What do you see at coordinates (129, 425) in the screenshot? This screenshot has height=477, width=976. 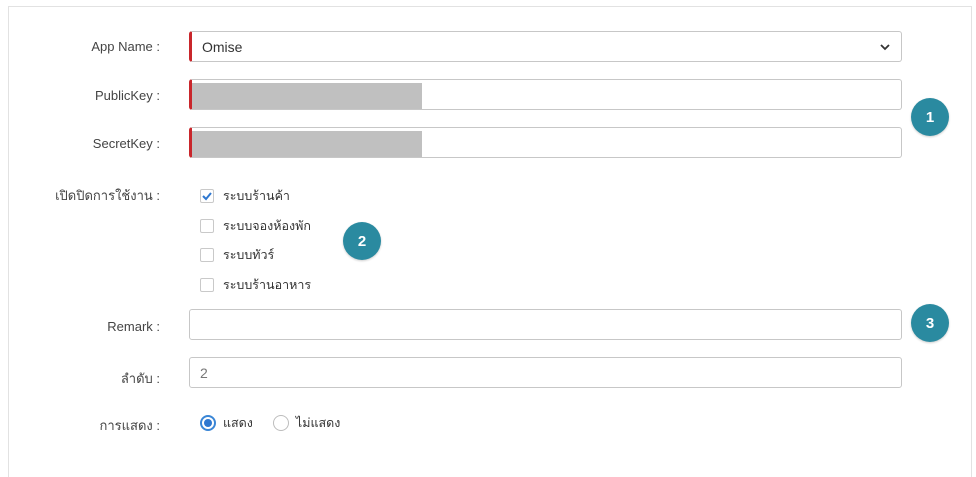 I see `display-label: การแสดง :` at bounding box center [129, 425].